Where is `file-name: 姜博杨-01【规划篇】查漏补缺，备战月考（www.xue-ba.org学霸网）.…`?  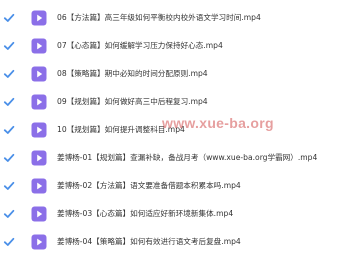
file-name: 姜博杨-01【规划篇】查漏补缺，备战月考（www.xue-ba.org学霸网）.… is located at coordinates (187, 157).